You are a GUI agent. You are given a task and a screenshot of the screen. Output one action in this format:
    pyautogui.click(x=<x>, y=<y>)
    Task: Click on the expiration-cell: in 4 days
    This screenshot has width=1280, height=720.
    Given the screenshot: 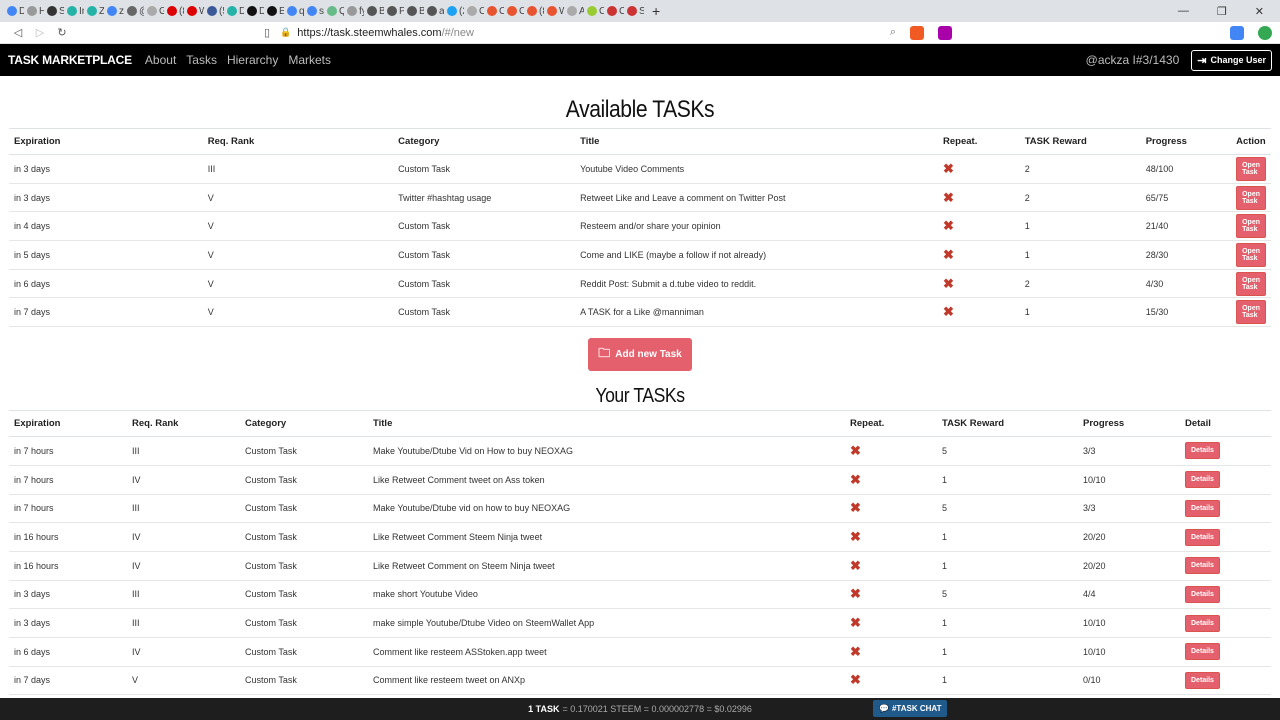 What is the action you would take?
    pyautogui.click(x=106, y=226)
    